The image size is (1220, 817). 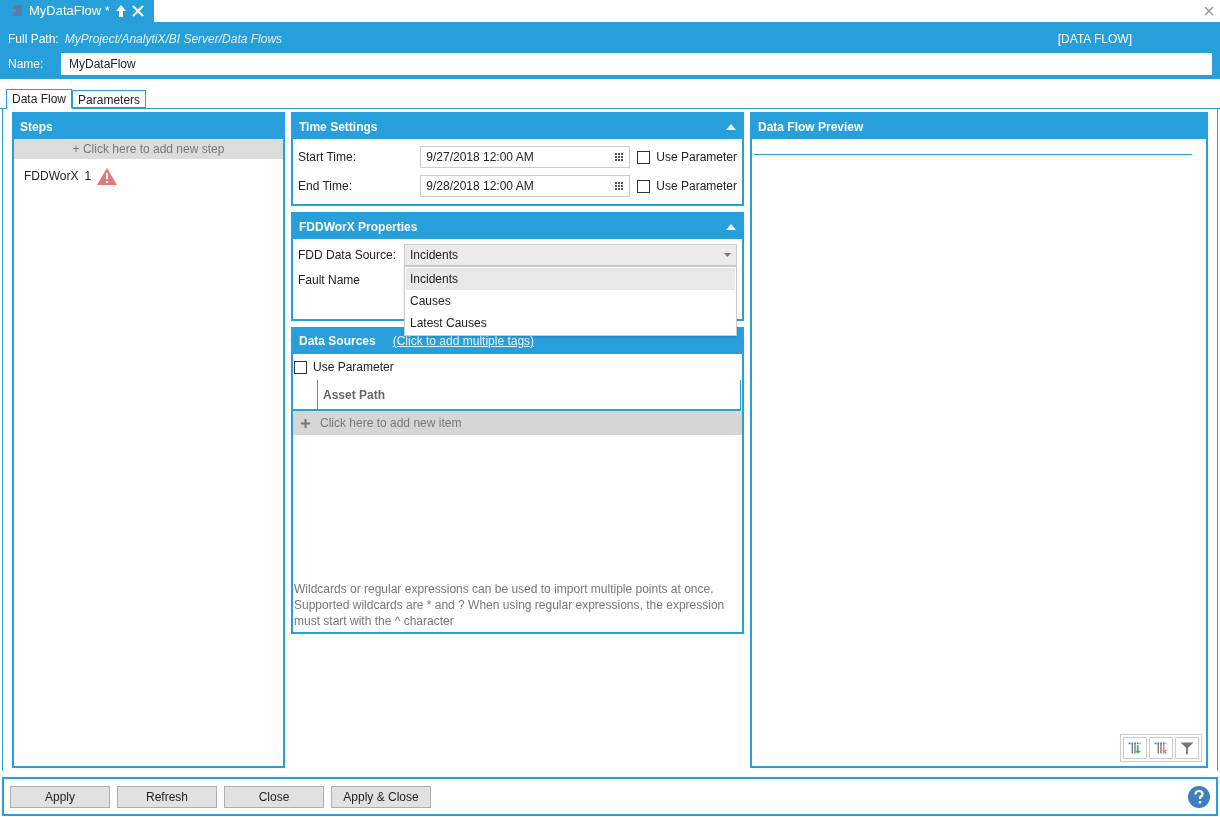 What do you see at coordinates (1161, 748) in the screenshot?
I see `remove-column-icon` at bounding box center [1161, 748].